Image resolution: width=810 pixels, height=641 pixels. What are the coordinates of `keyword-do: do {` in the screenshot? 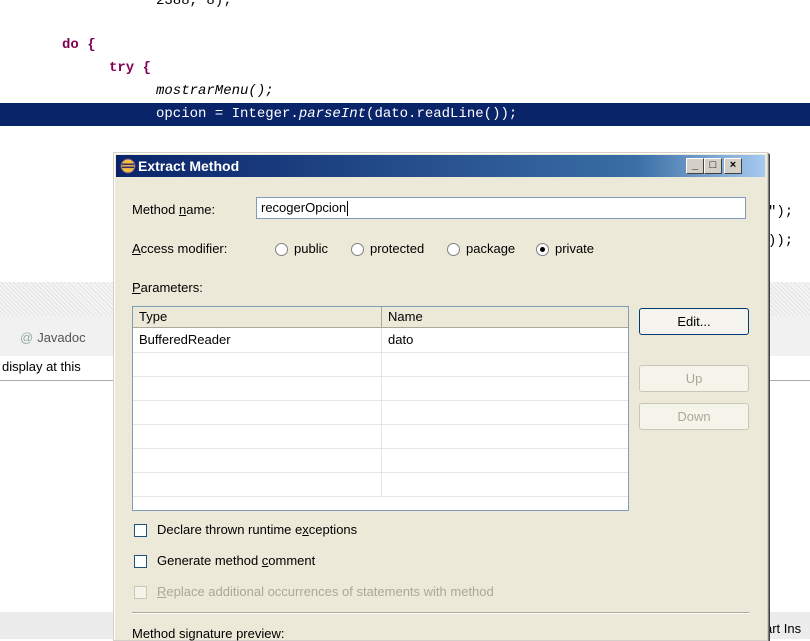 It's located at (79, 45).